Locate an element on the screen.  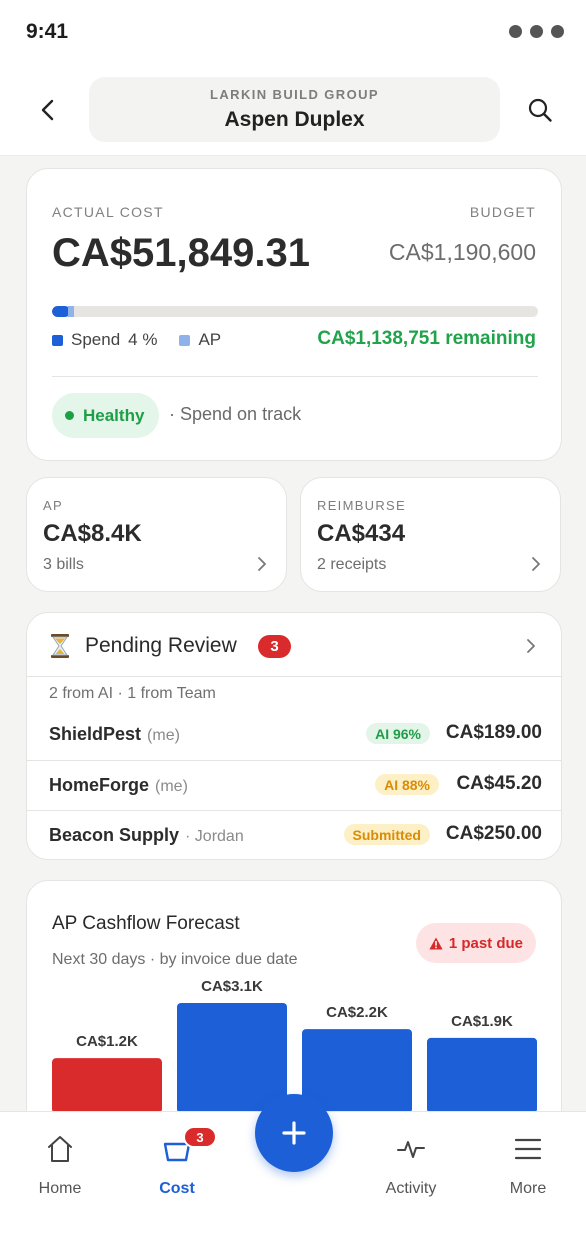
project-switcher: LARKIN BUILD GROUP Aspen Duplex is located at coordinates (294, 109).